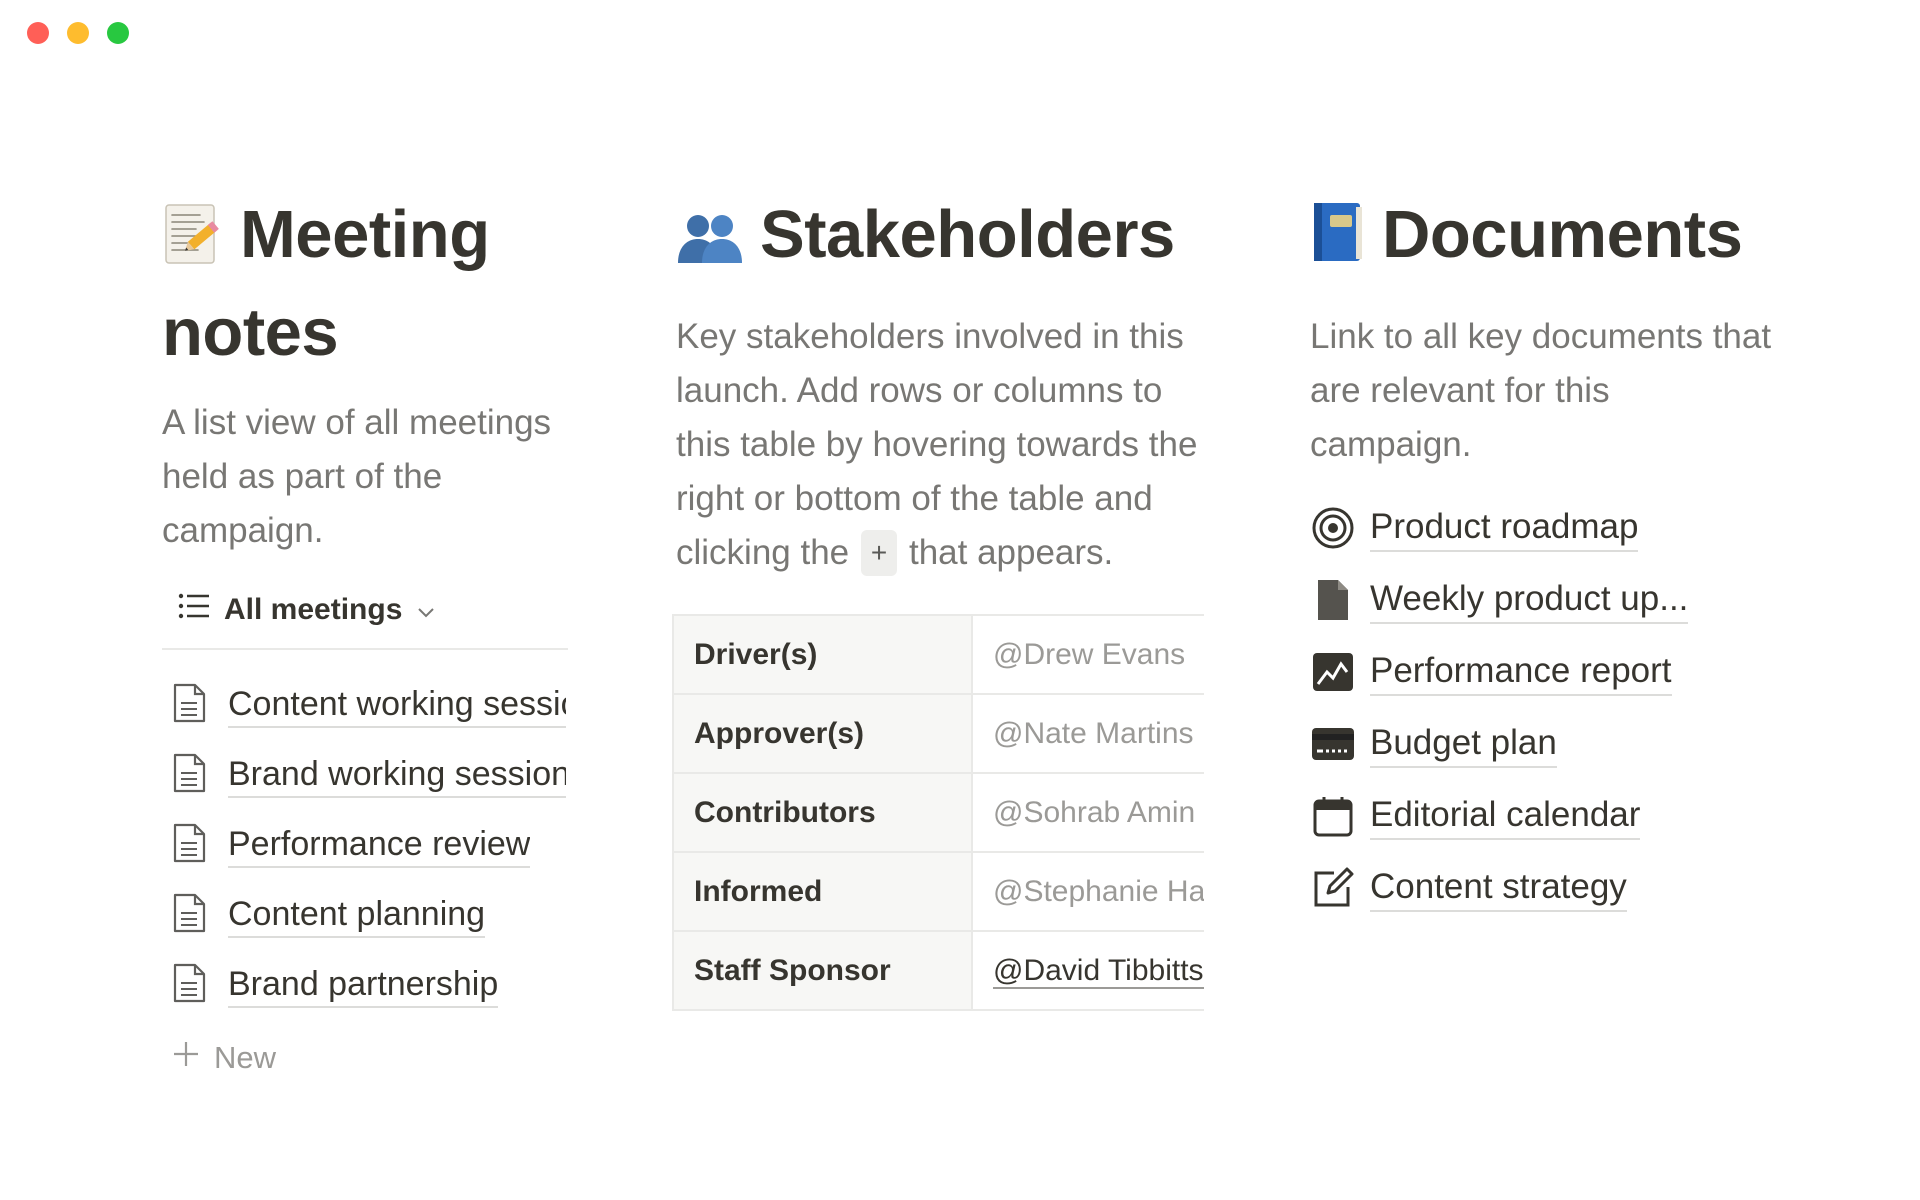 The height and width of the screenshot is (1200, 1920). What do you see at coordinates (1505, 816) in the screenshot?
I see `document-label: Editorial calendar` at bounding box center [1505, 816].